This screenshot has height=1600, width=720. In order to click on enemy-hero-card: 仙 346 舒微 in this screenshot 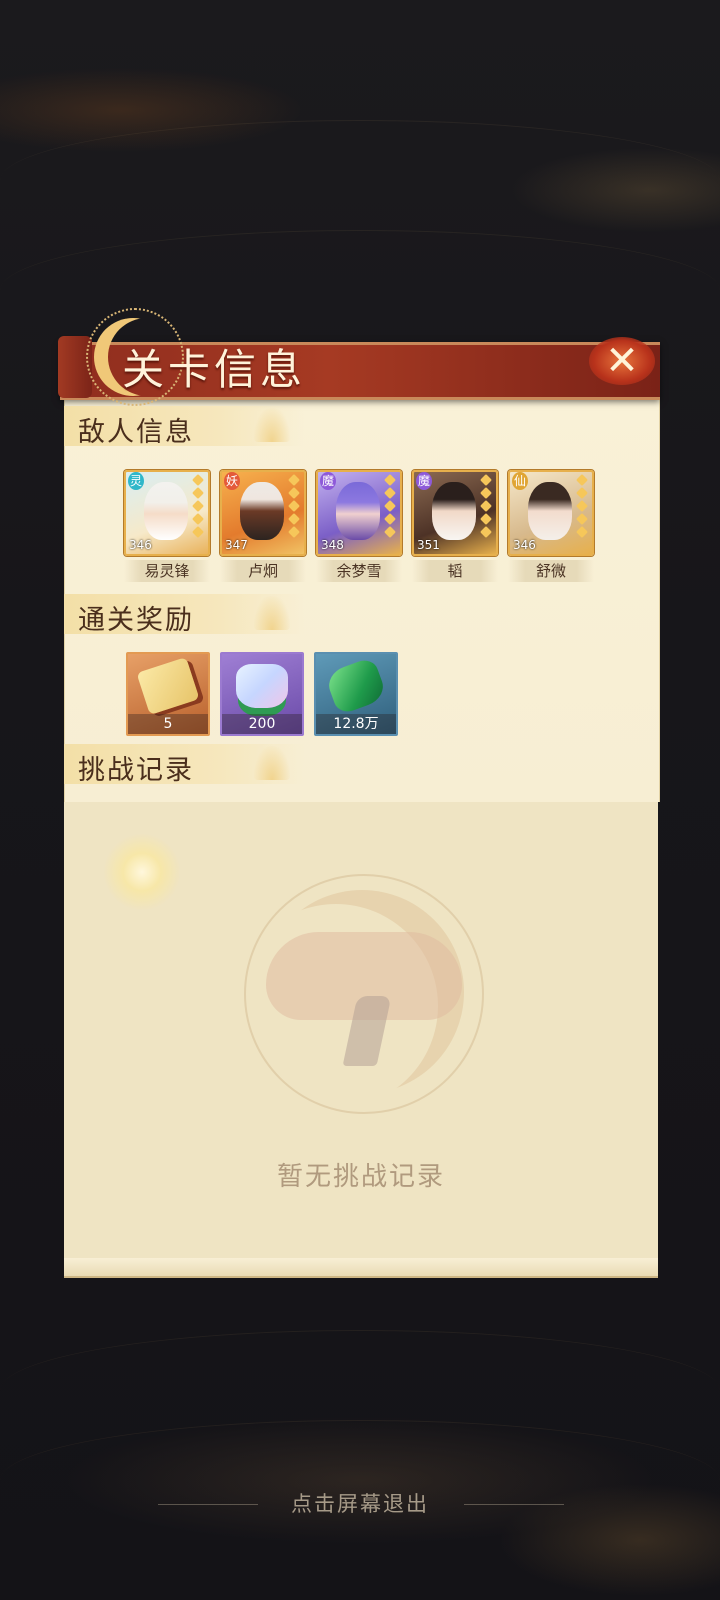, I will do `click(551, 526)`.